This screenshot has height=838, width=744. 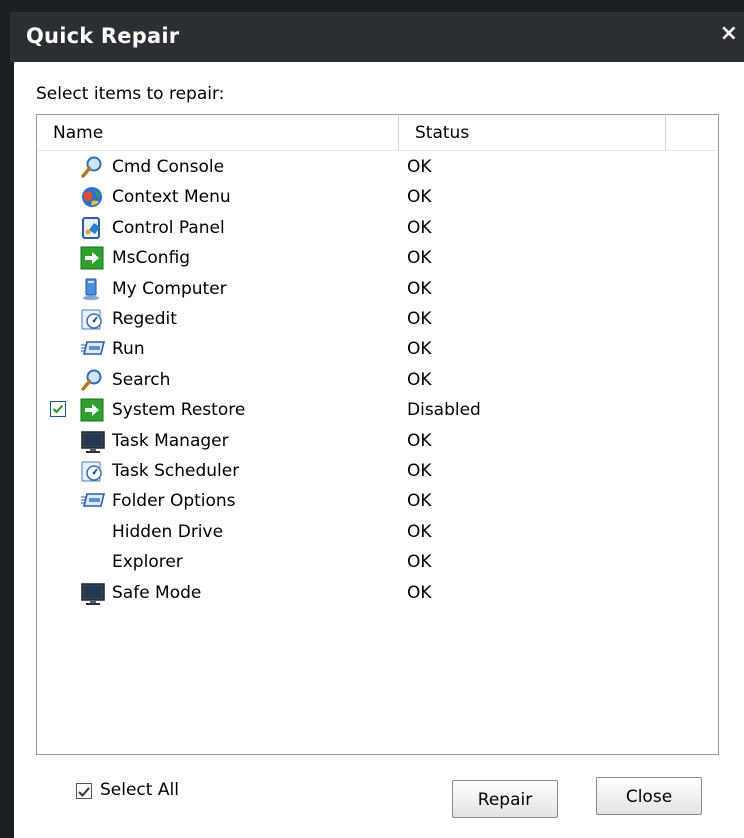 I want to click on title-bar: Quick Repair ×, so click(x=377, y=37).